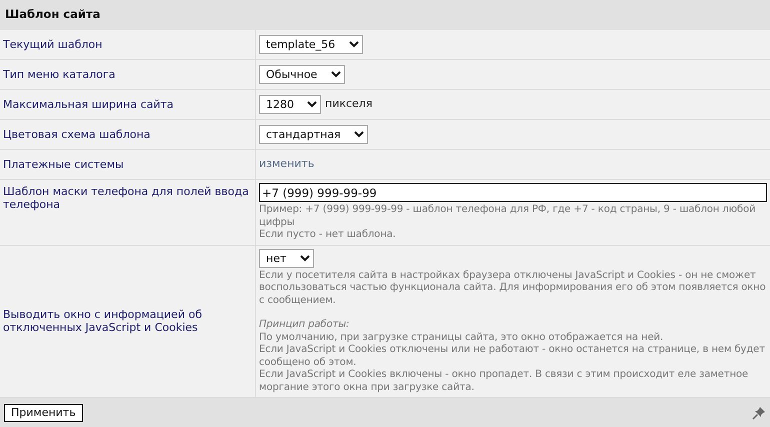 The height and width of the screenshot is (427, 770). What do you see at coordinates (513, 192) in the screenshot?
I see `input-field: +7 (999) 999-99-99` at bounding box center [513, 192].